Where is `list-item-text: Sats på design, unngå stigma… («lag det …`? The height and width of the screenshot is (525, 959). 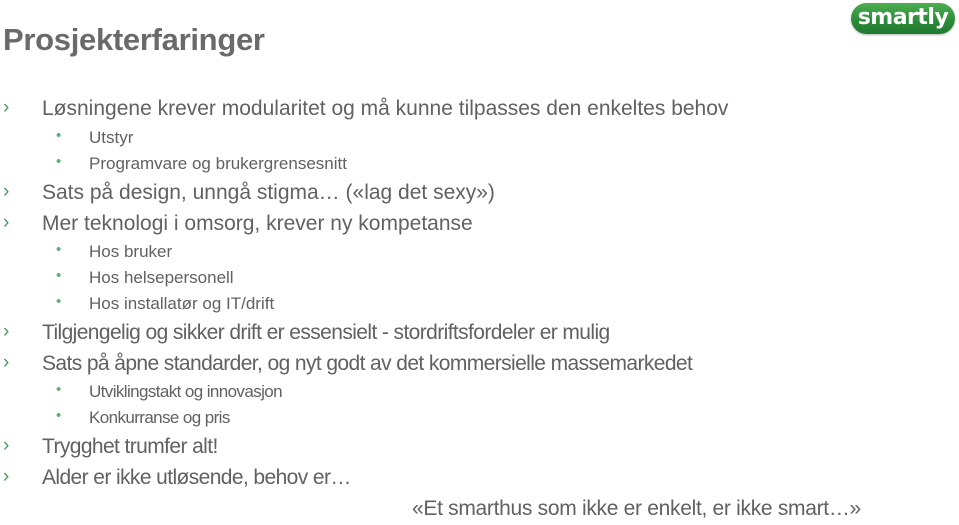
list-item-text: Sats på design, unngå stigma… («lag det … is located at coordinates (268, 192).